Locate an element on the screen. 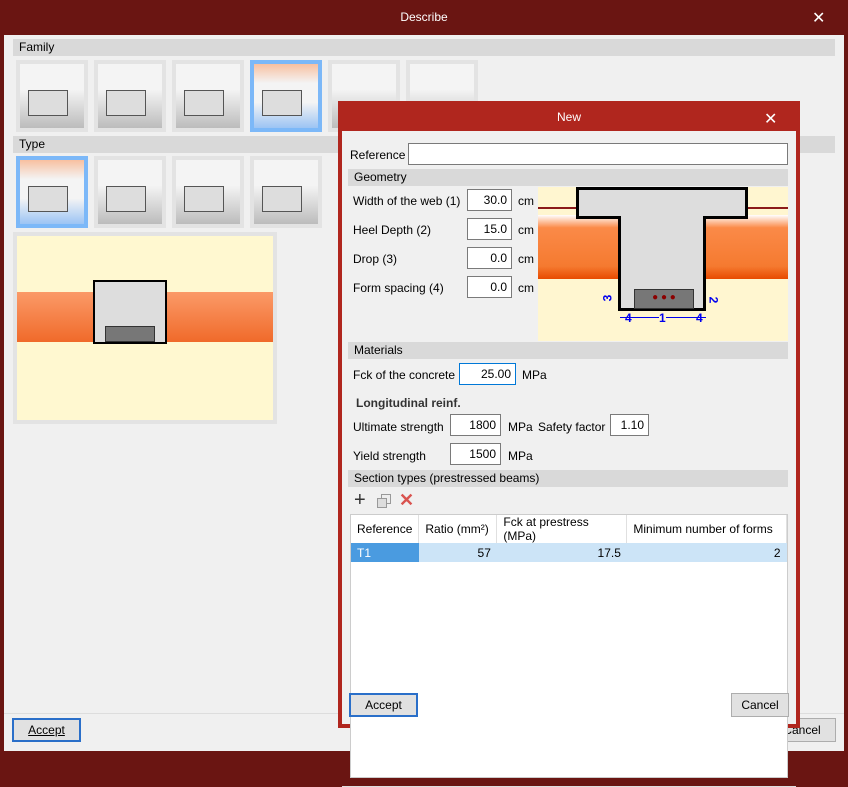  form-spacing-input: 0.0 is located at coordinates (489, 287).